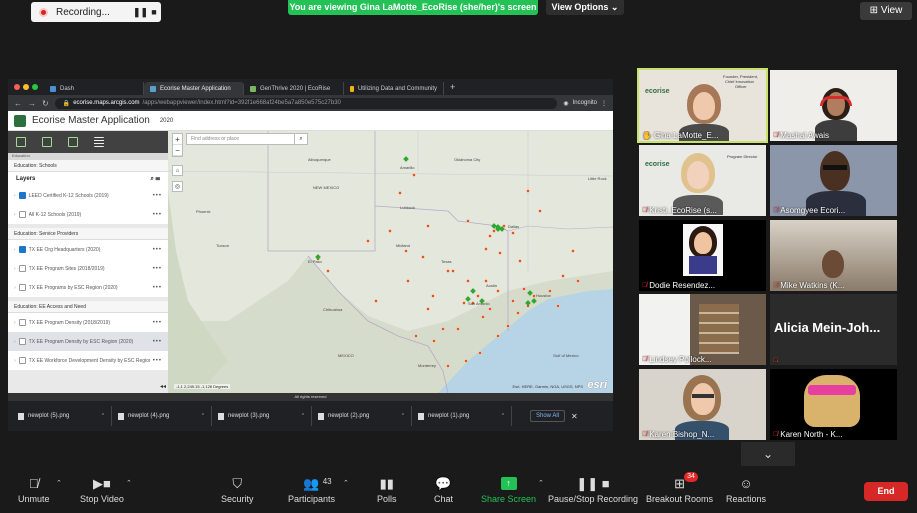 The width and height of the screenshot is (917, 513). Describe the element at coordinates (177, 150) in the screenshot. I see `zoom-out-icon: −` at that location.